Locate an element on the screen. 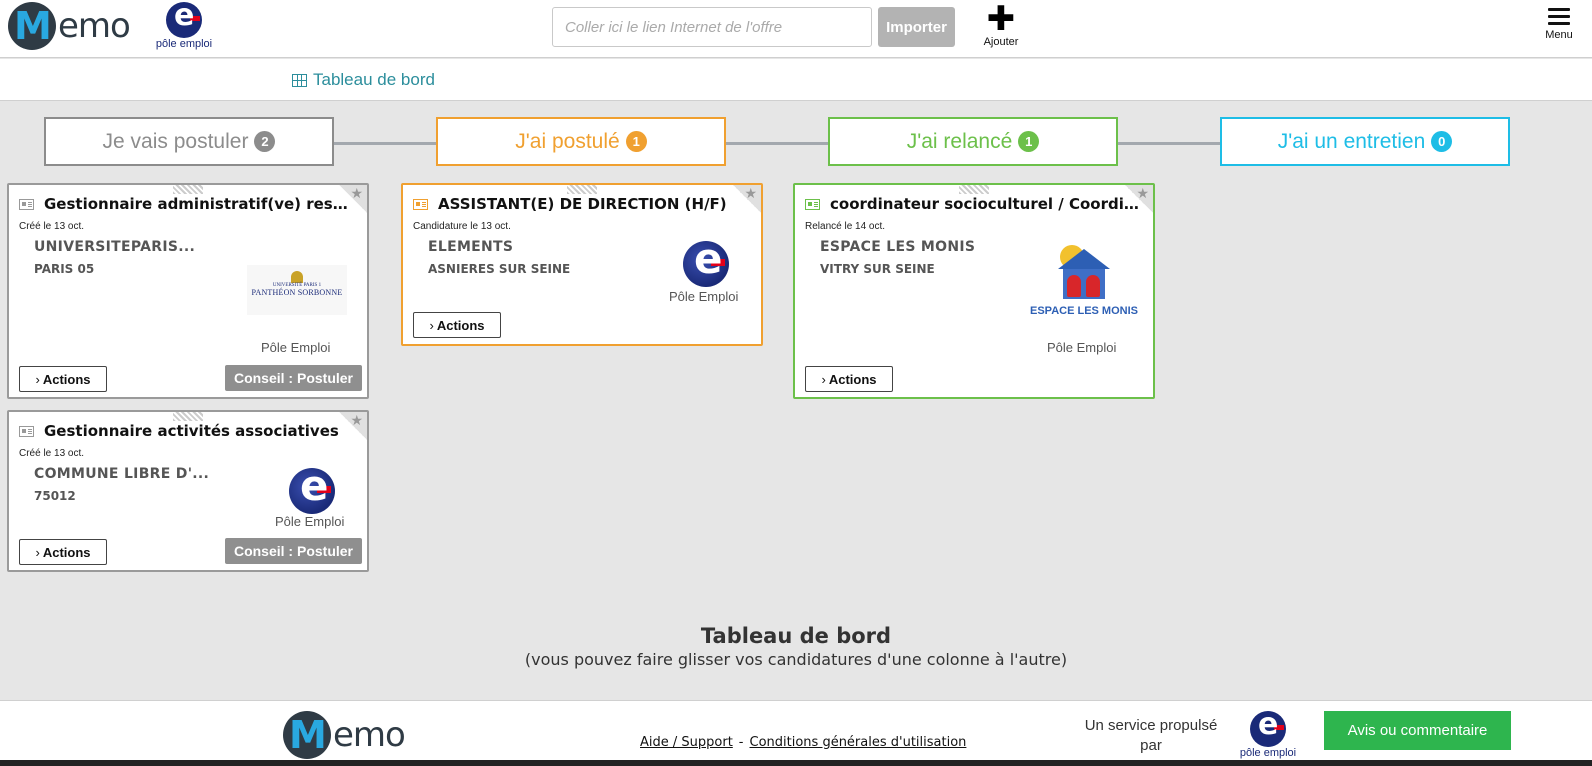  column-title: J'ai un entretien is located at coordinates (1351, 141).